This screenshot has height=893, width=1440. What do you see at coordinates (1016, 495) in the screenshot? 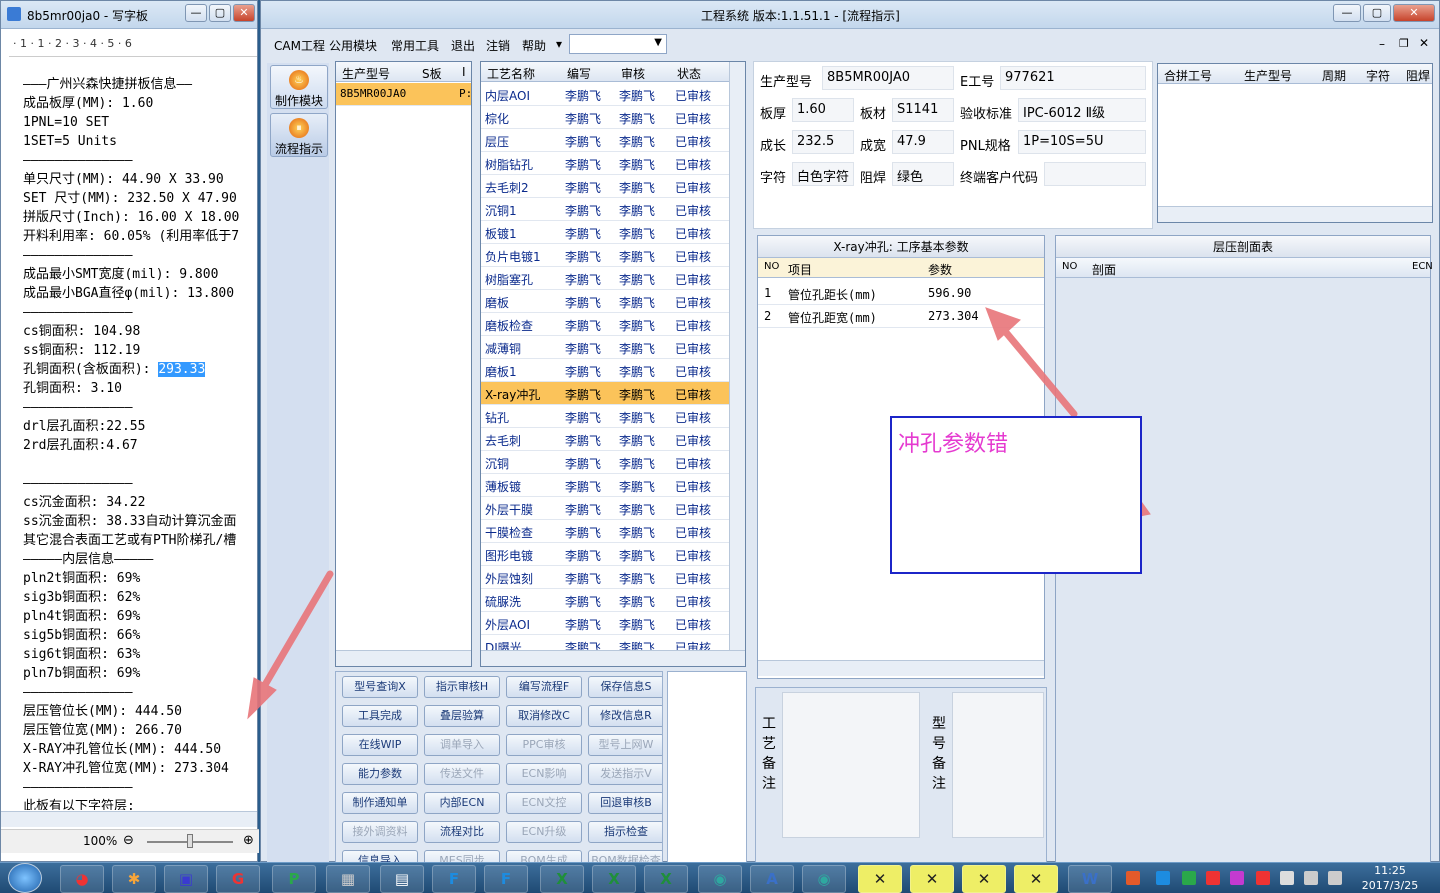
I see `annotation-box: 冲孔参数错` at bounding box center [1016, 495].